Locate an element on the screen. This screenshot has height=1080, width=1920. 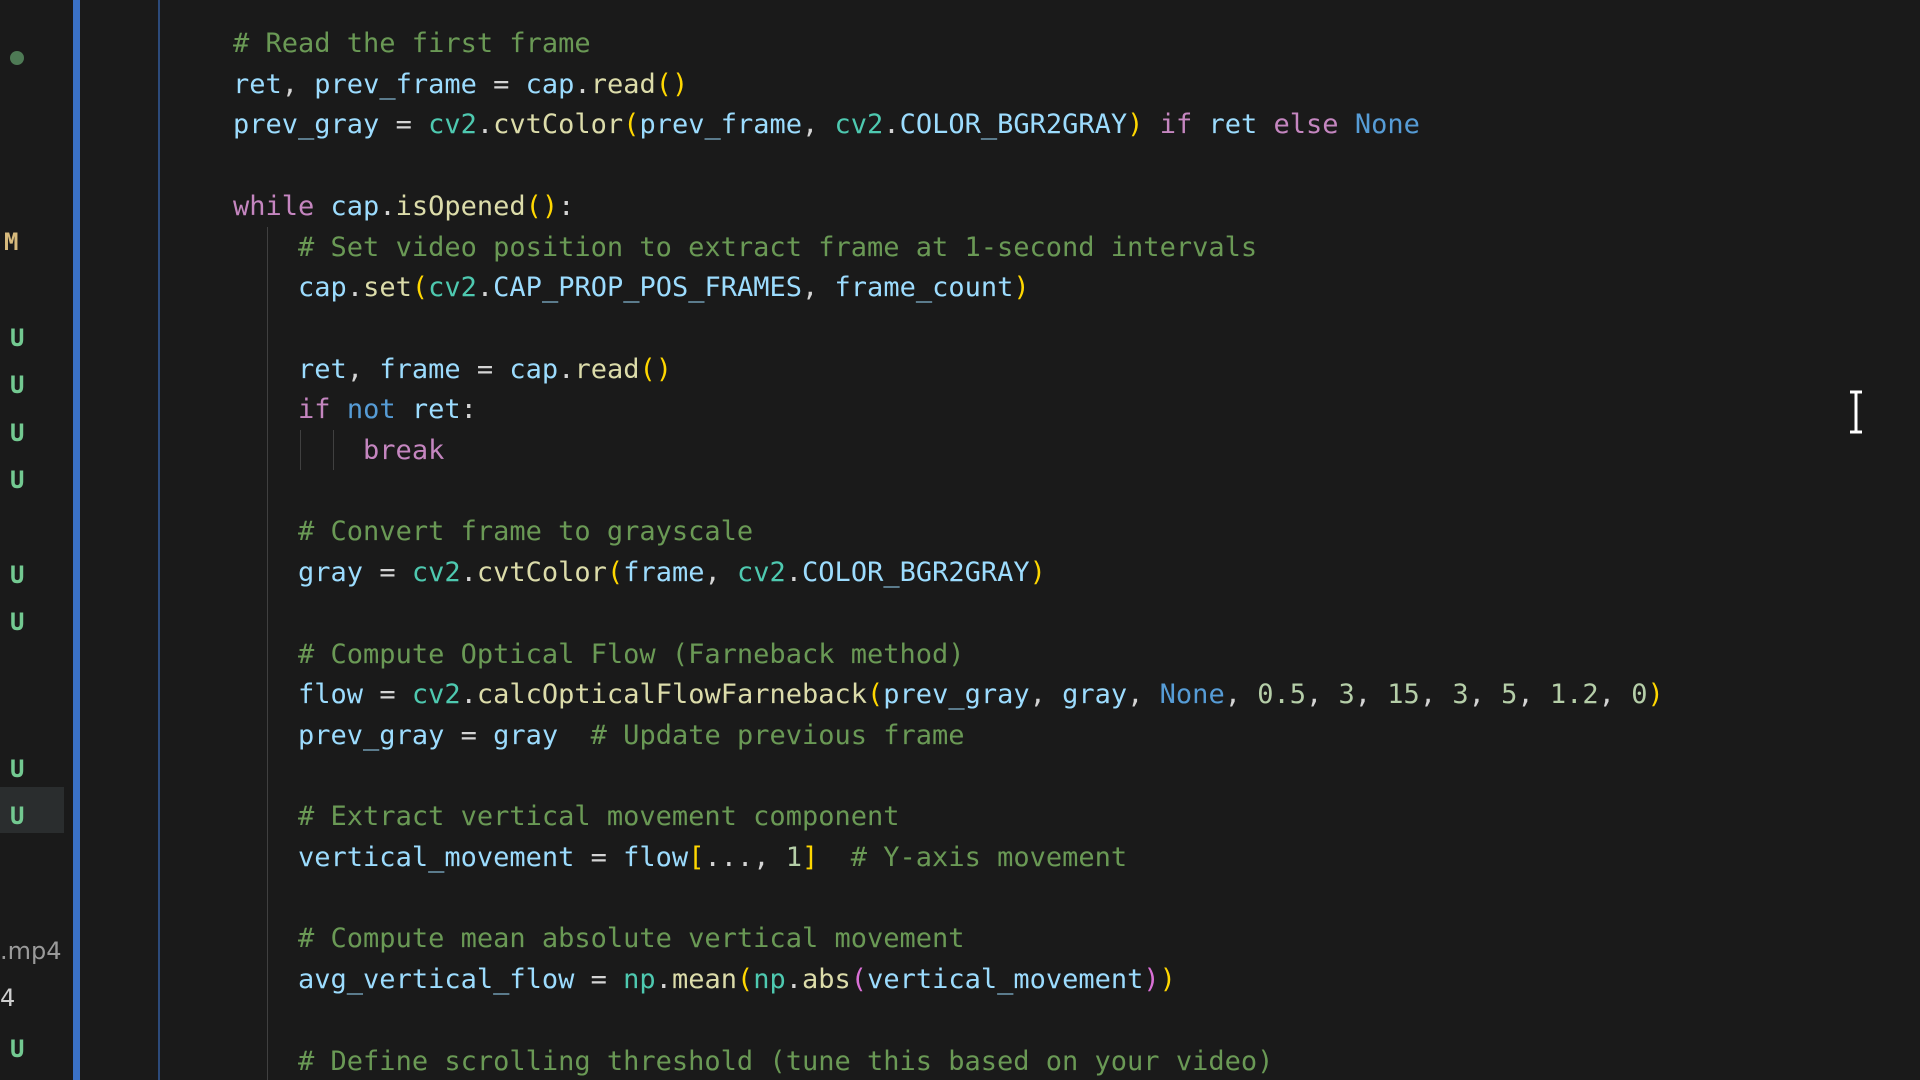
code-token: () is located at coordinates (672, 84).